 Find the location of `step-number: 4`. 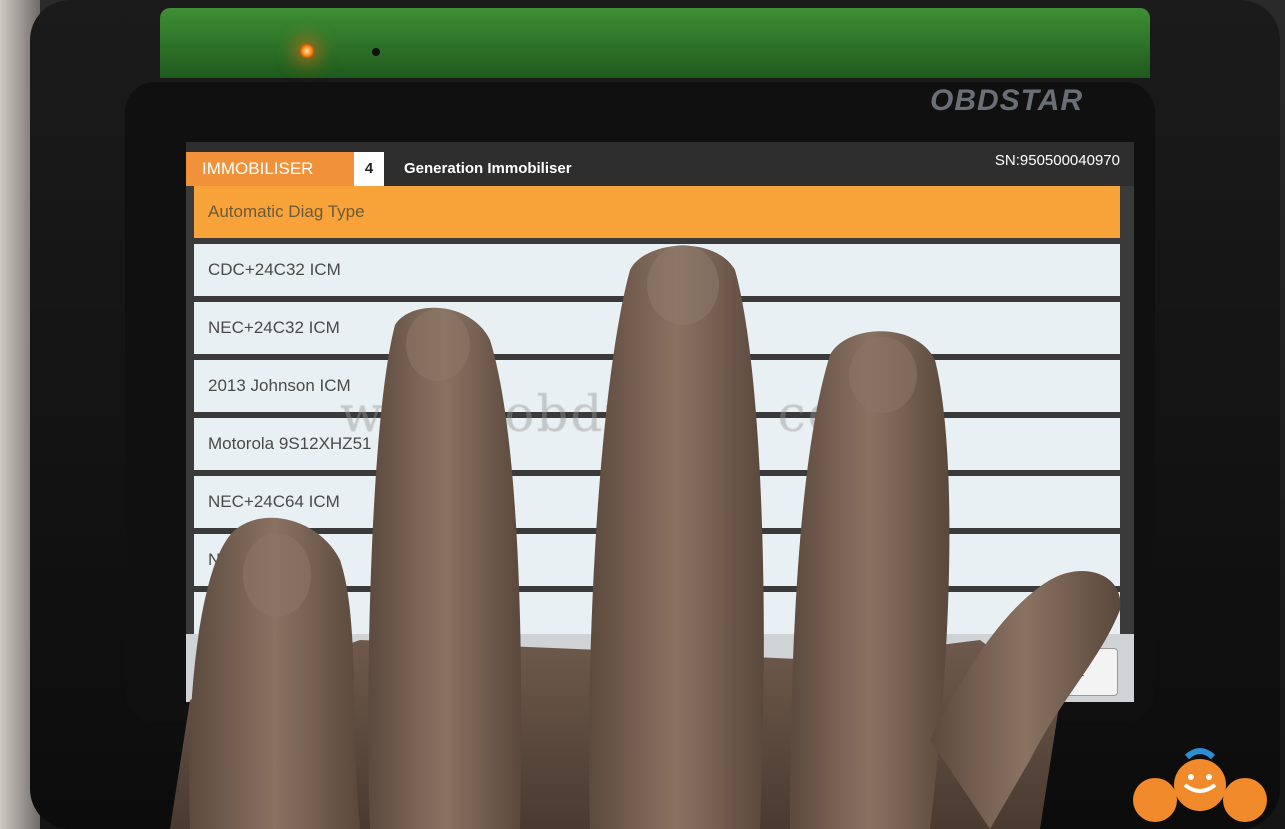

step-number: 4 is located at coordinates (369, 169).